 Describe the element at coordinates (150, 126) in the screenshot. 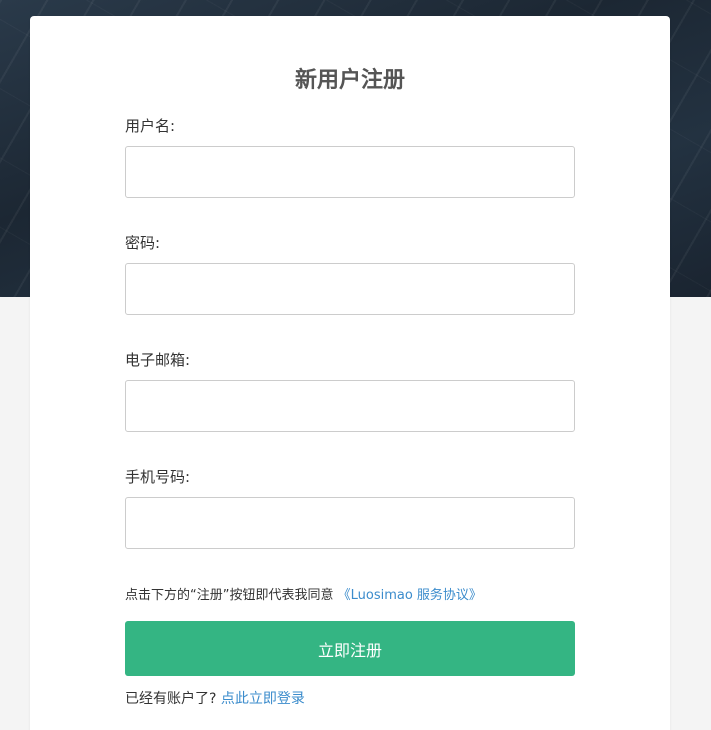

I see `username-label: 用户名:` at that location.